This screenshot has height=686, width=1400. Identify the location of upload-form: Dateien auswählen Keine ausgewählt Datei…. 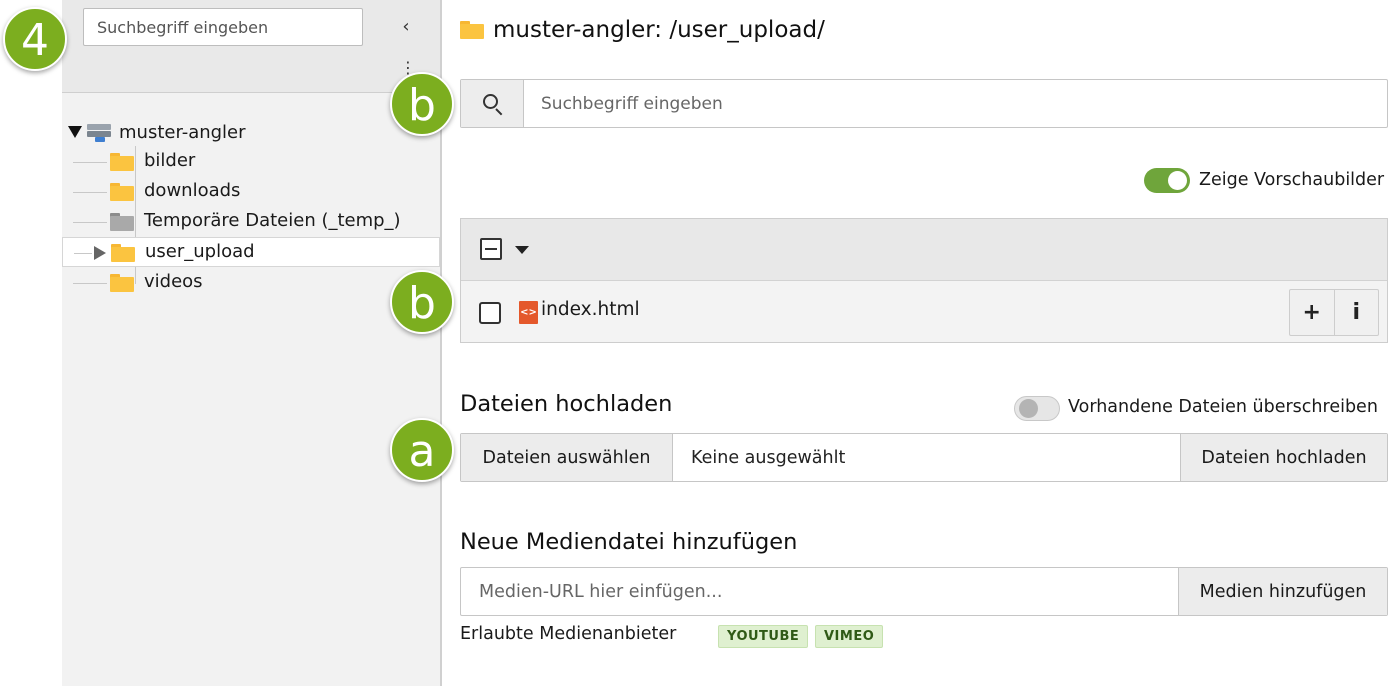
(924, 457).